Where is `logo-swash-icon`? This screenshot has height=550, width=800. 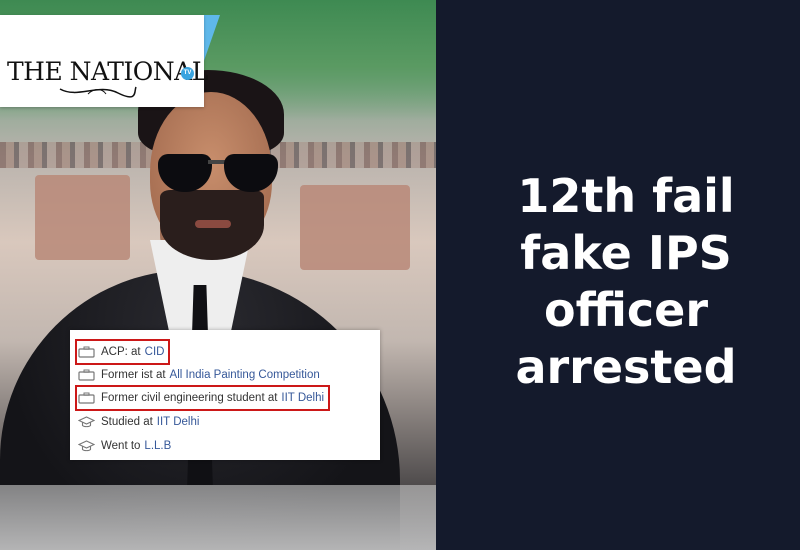 logo-swash-icon is located at coordinates (98, 92).